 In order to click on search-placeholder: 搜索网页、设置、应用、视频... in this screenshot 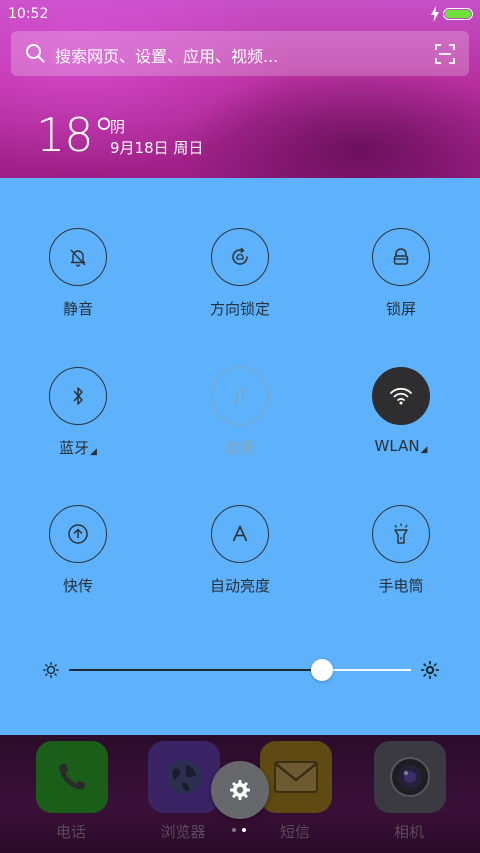, I will do `click(167, 56)`.